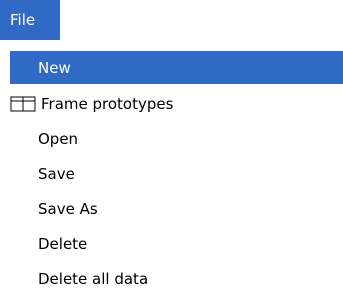 Image resolution: width=343 pixels, height=296 pixels. I want to click on frame-grid-icon, so click(24, 104).